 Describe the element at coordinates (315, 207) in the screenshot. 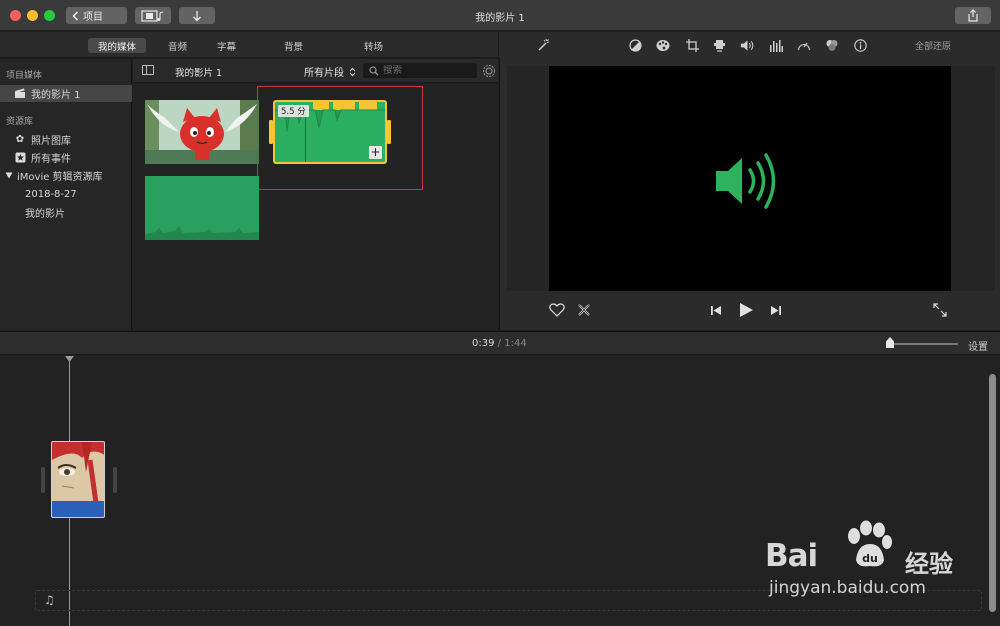

I see `media-browser: 5.5 分 +` at that location.